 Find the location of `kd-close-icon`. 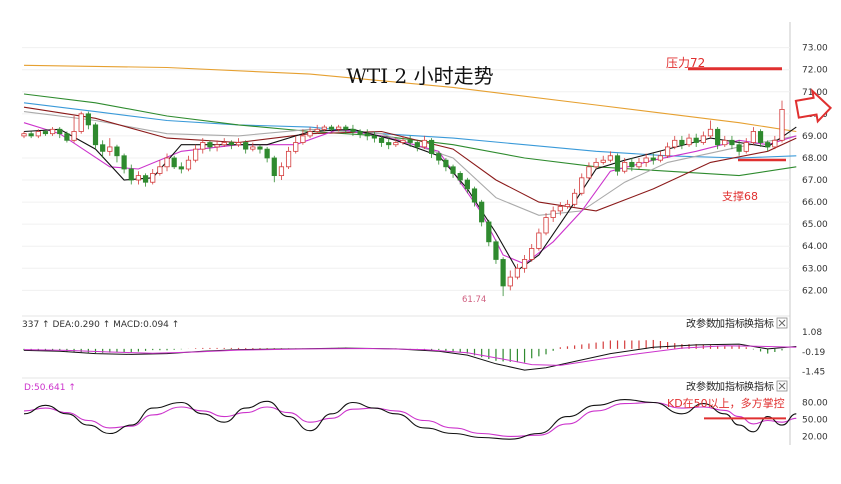

kd-close-icon is located at coordinates (782, 386).